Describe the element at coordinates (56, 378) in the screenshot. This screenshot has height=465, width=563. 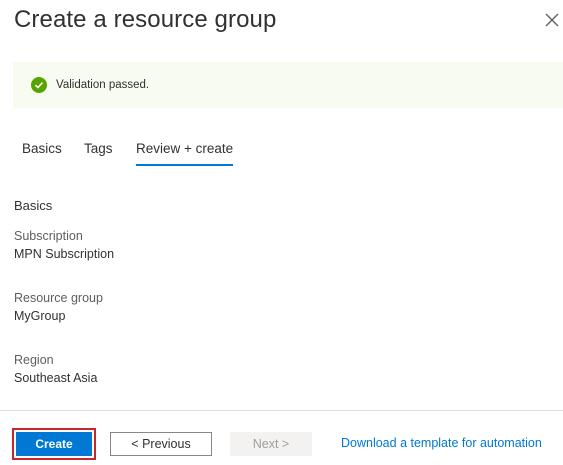
I see `region-value: Southeast Asia` at that location.